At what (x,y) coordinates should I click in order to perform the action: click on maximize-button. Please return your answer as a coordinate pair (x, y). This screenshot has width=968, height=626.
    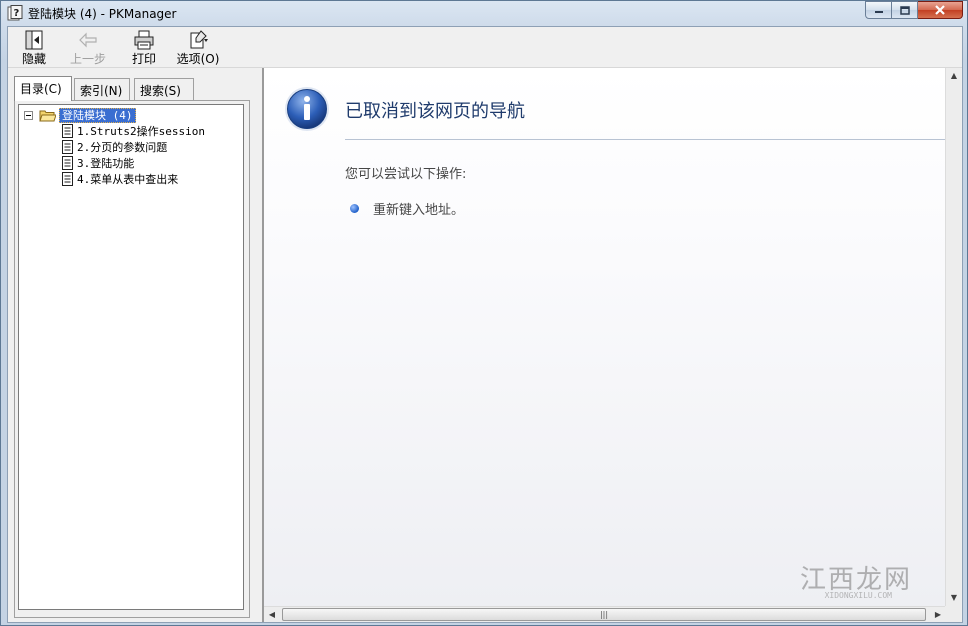
    Looking at the image, I should click on (905, 10).